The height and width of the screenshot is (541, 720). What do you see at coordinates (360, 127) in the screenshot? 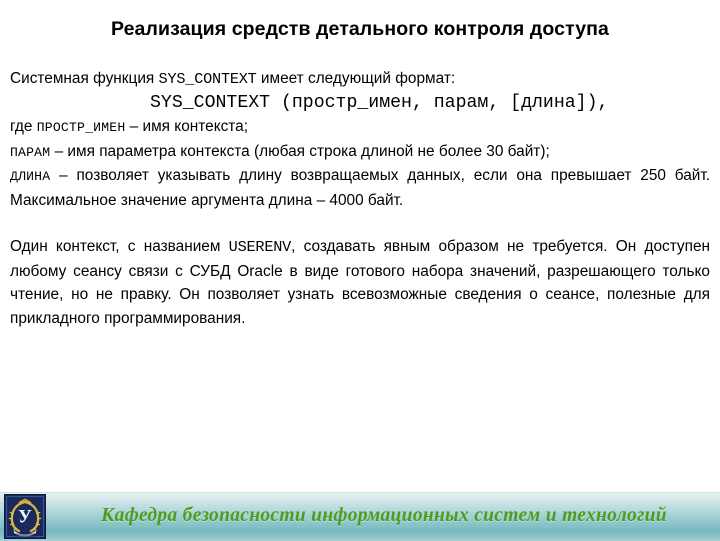
I see `definition-item-1: где ПРОСТР_ИМЕН – имя контекста;` at bounding box center [360, 127].